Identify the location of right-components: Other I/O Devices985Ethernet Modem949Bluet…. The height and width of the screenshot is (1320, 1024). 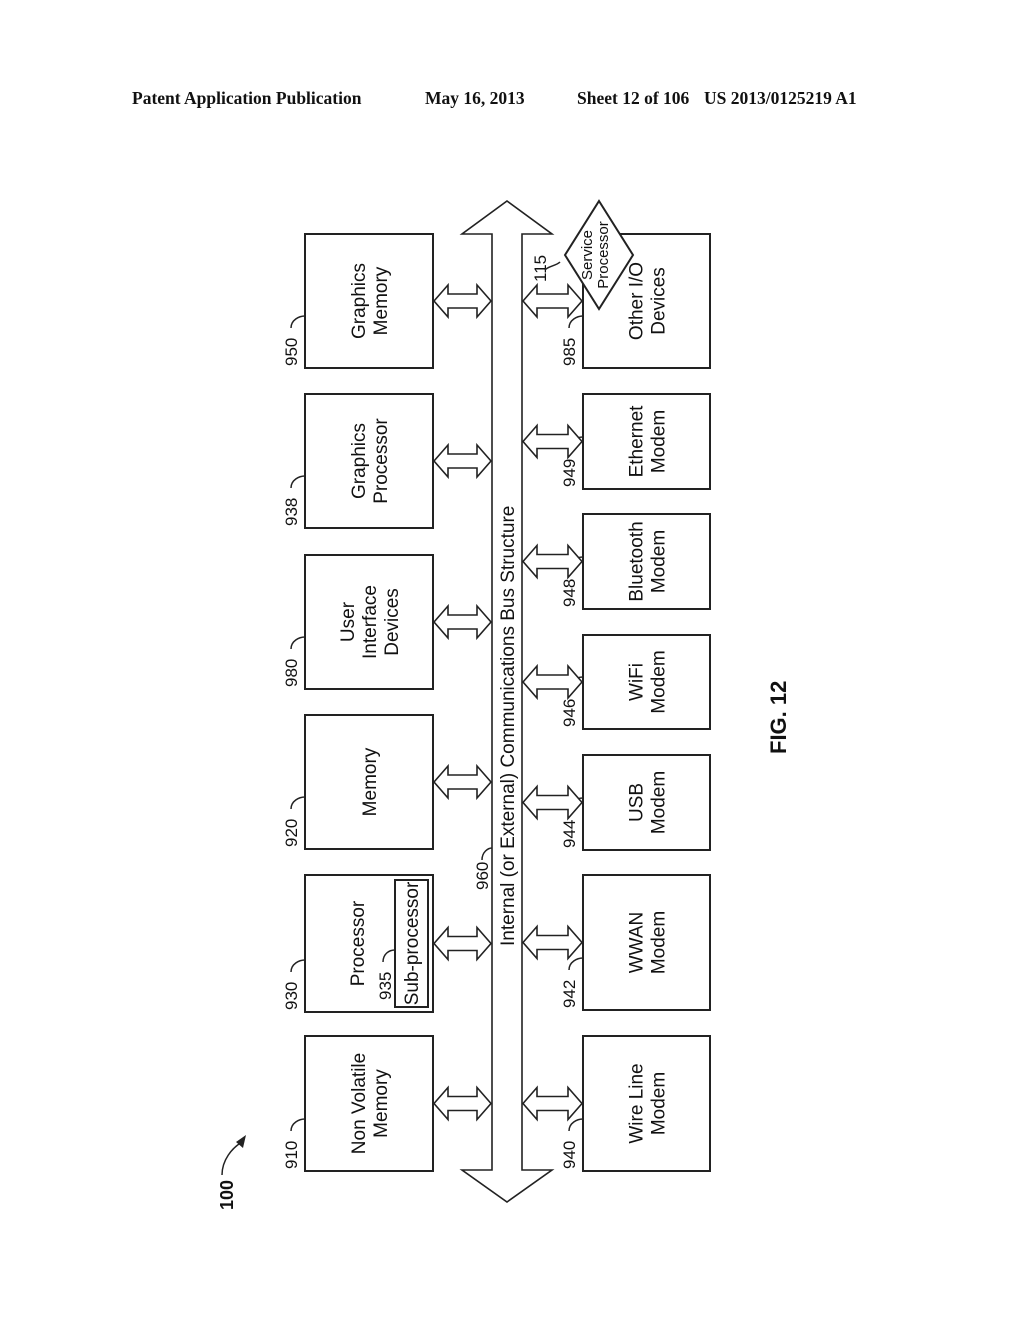
(616, 702).